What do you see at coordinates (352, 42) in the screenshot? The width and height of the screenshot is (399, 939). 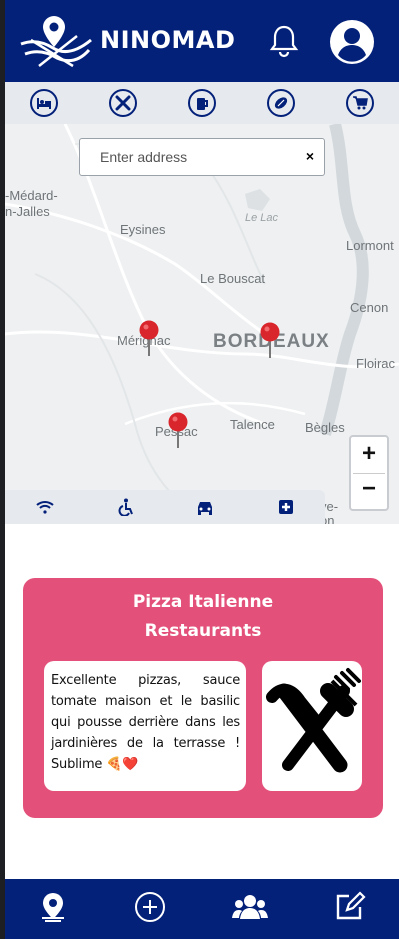 I see `user-avatar-icon` at bounding box center [352, 42].